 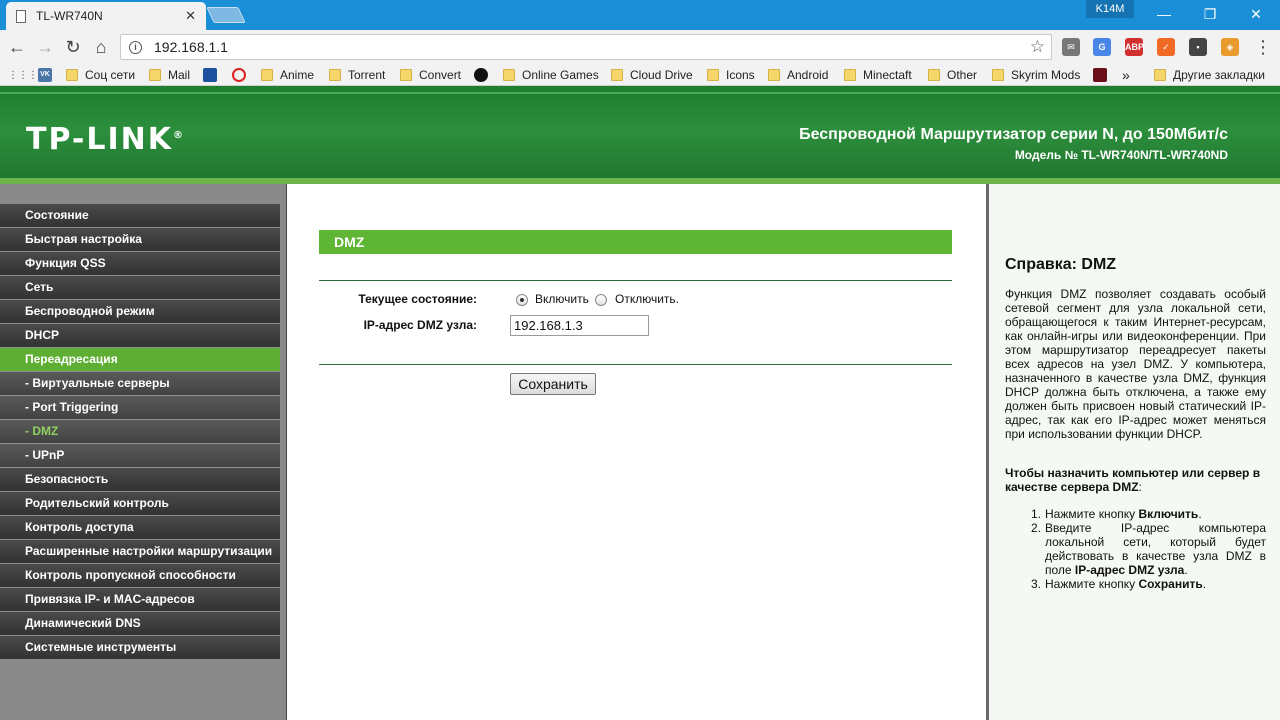 I want to click on save-button: Сохранить, so click(x=553, y=384).